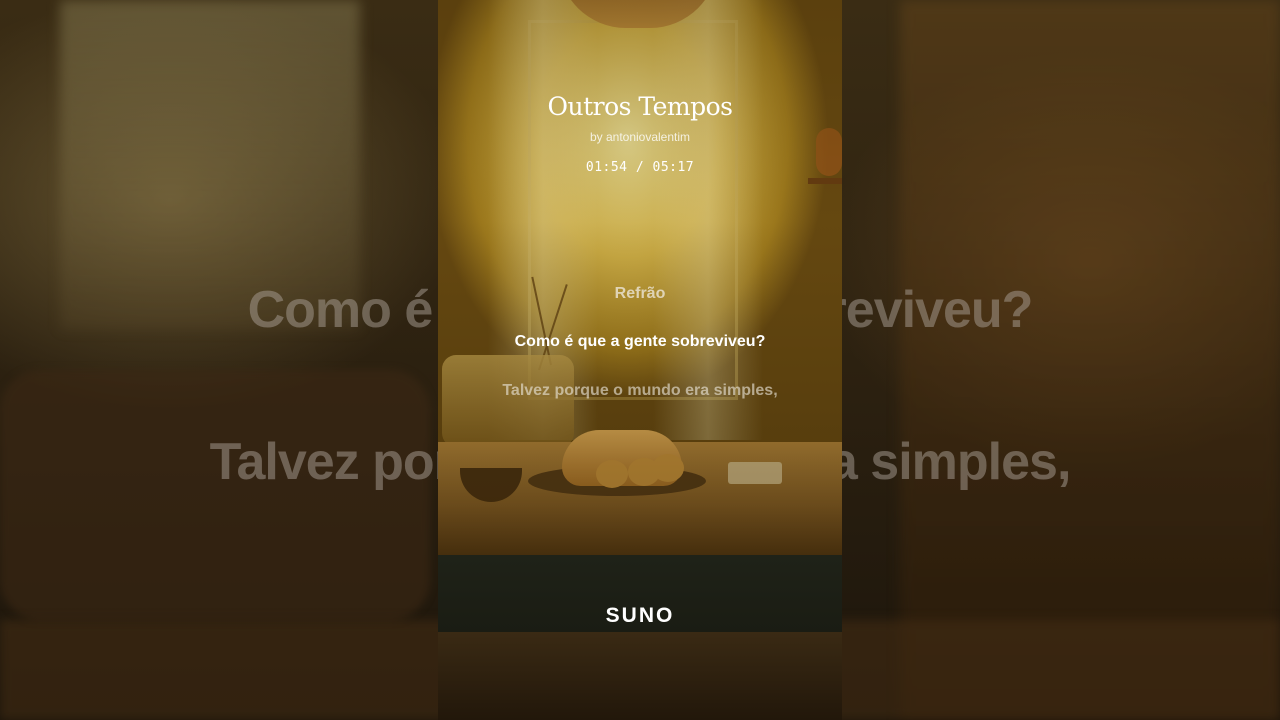 The width and height of the screenshot is (1280, 720). What do you see at coordinates (640, 167) in the screenshot?
I see `playback-time: 01:54 / 05:17` at bounding box center [640, 167].